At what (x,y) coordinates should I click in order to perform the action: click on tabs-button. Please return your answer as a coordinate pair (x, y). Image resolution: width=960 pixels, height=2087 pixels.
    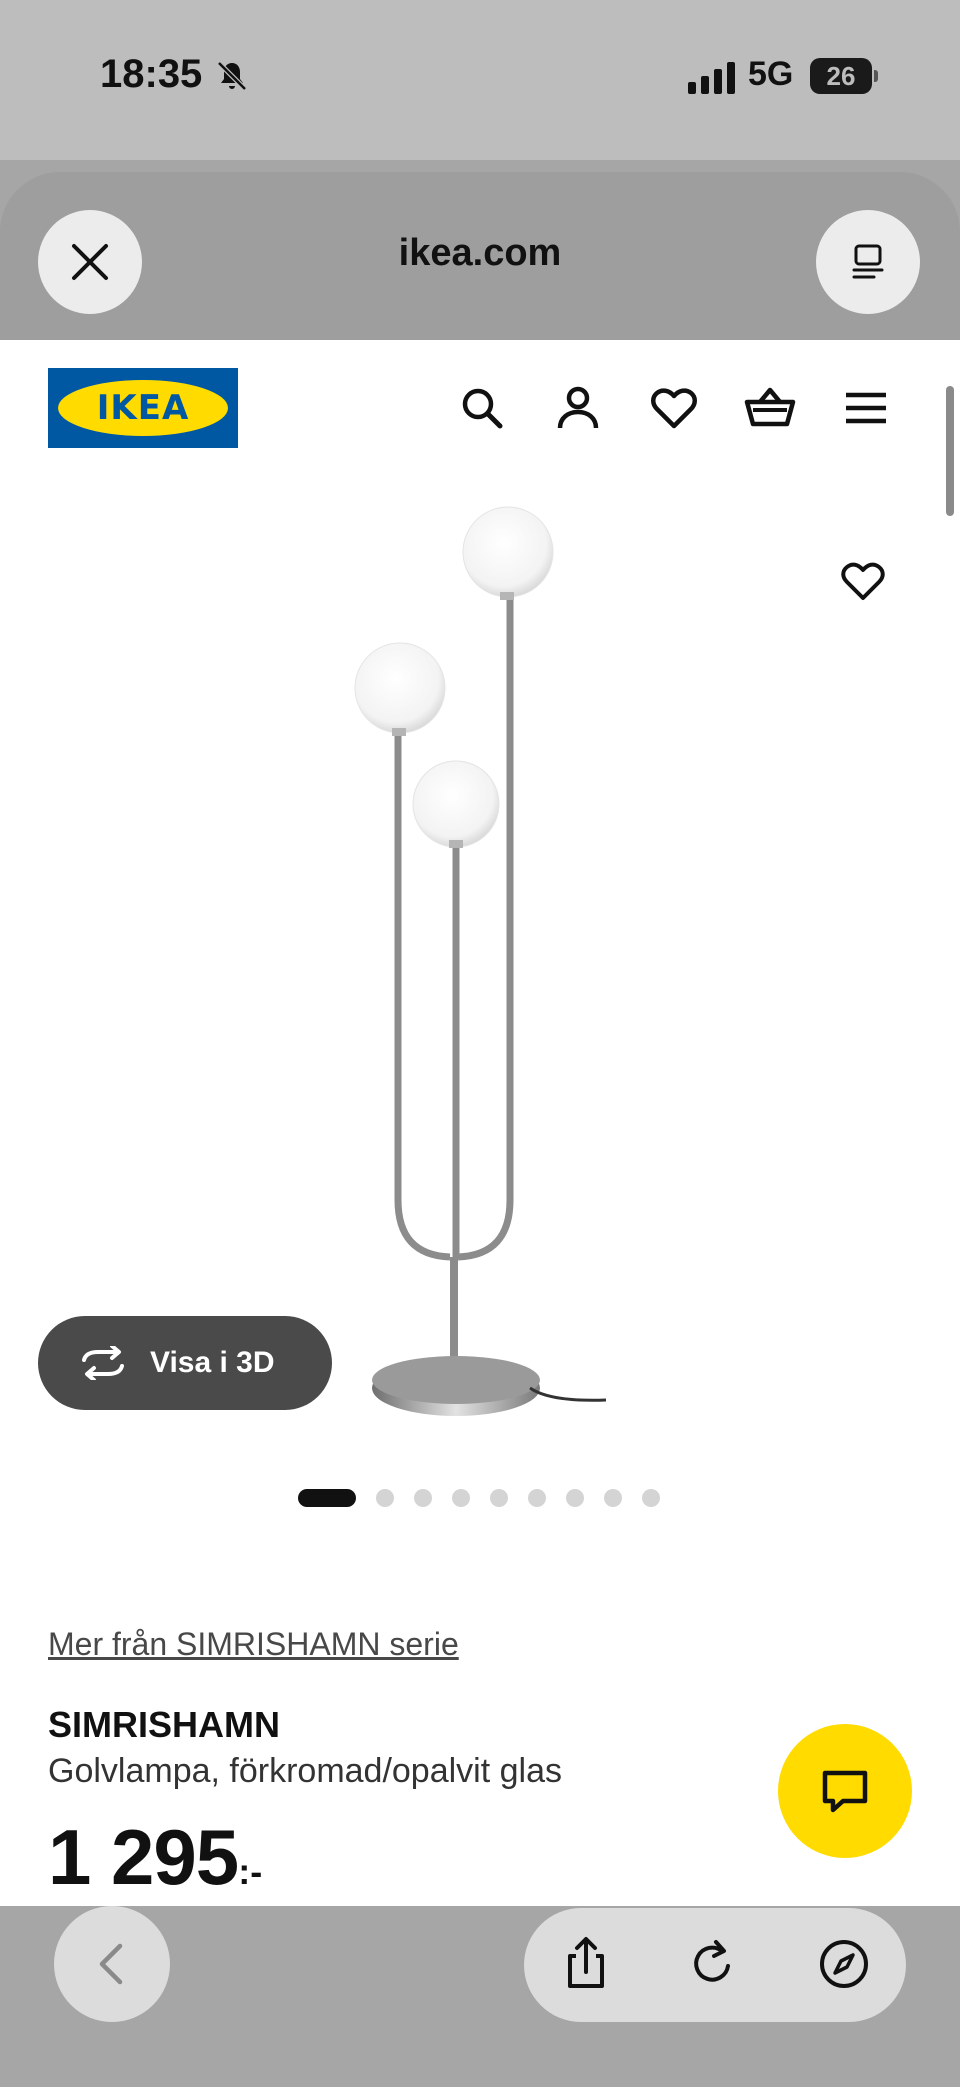
    Looking at the image, I should click on (868, 262).